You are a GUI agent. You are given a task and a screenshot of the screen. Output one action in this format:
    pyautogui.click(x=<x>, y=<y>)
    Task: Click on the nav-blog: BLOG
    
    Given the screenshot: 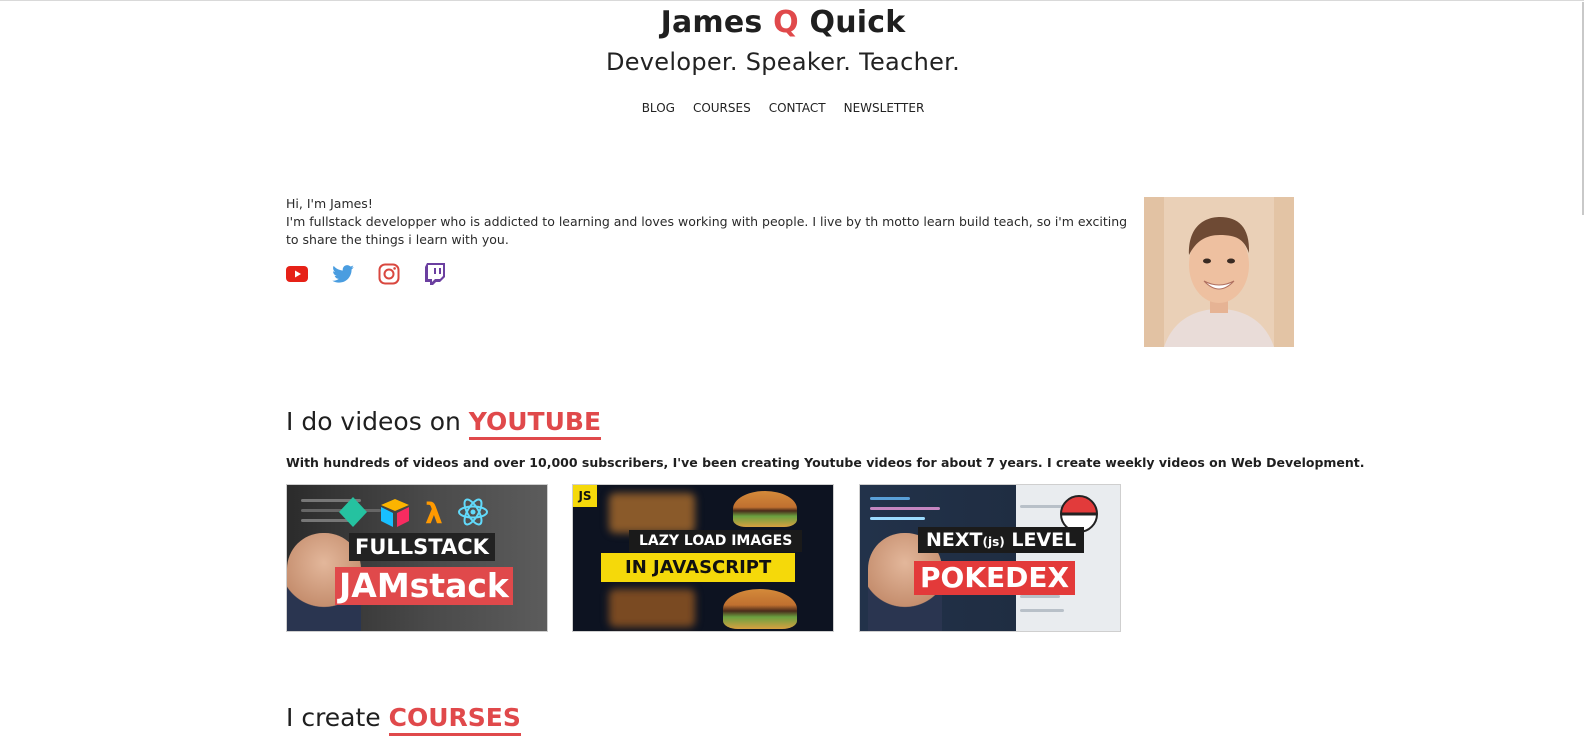 What is the action you would take?
    pyautogui.click(x=658, y=108)
    